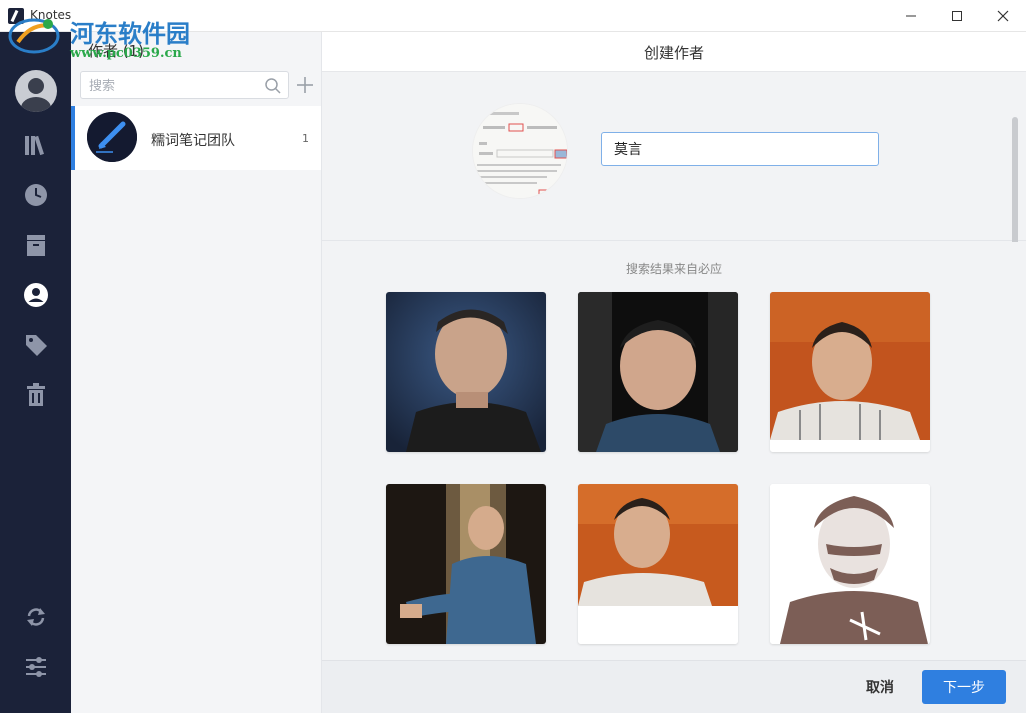 Image resolution: width=1026 pixels, height=713 pixels. I want to click on trash-icon, so click(36, 394).